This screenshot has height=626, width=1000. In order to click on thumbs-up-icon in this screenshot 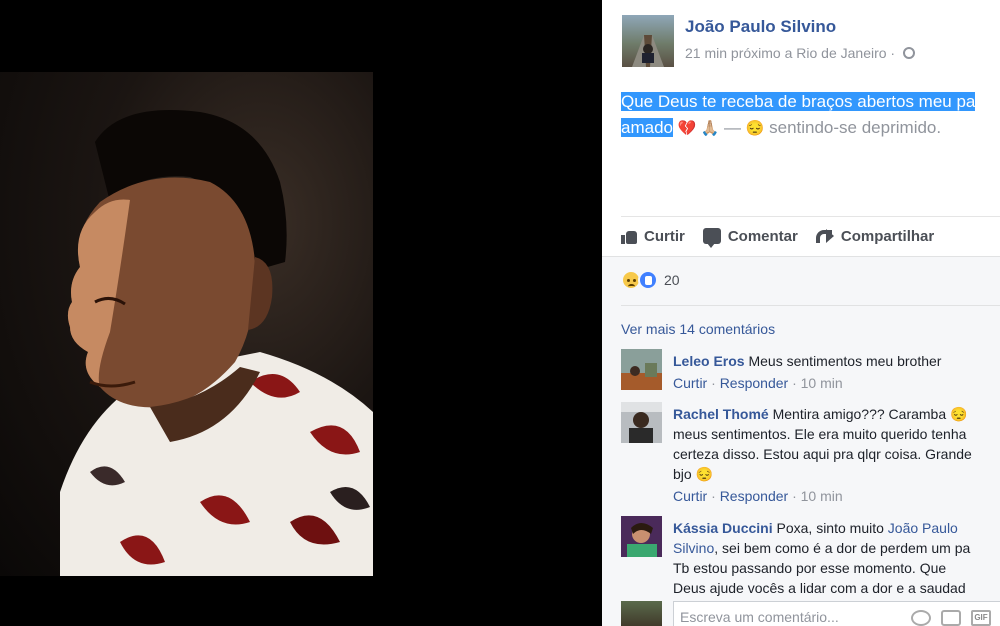, I will do `click(629, 236)`.